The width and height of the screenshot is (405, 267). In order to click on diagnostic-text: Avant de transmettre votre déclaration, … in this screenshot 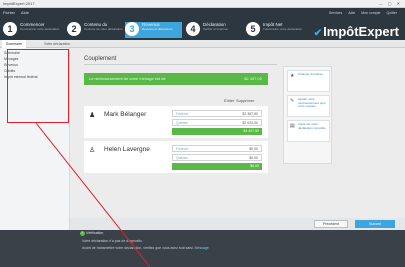, I will do `click(138, 248)`.